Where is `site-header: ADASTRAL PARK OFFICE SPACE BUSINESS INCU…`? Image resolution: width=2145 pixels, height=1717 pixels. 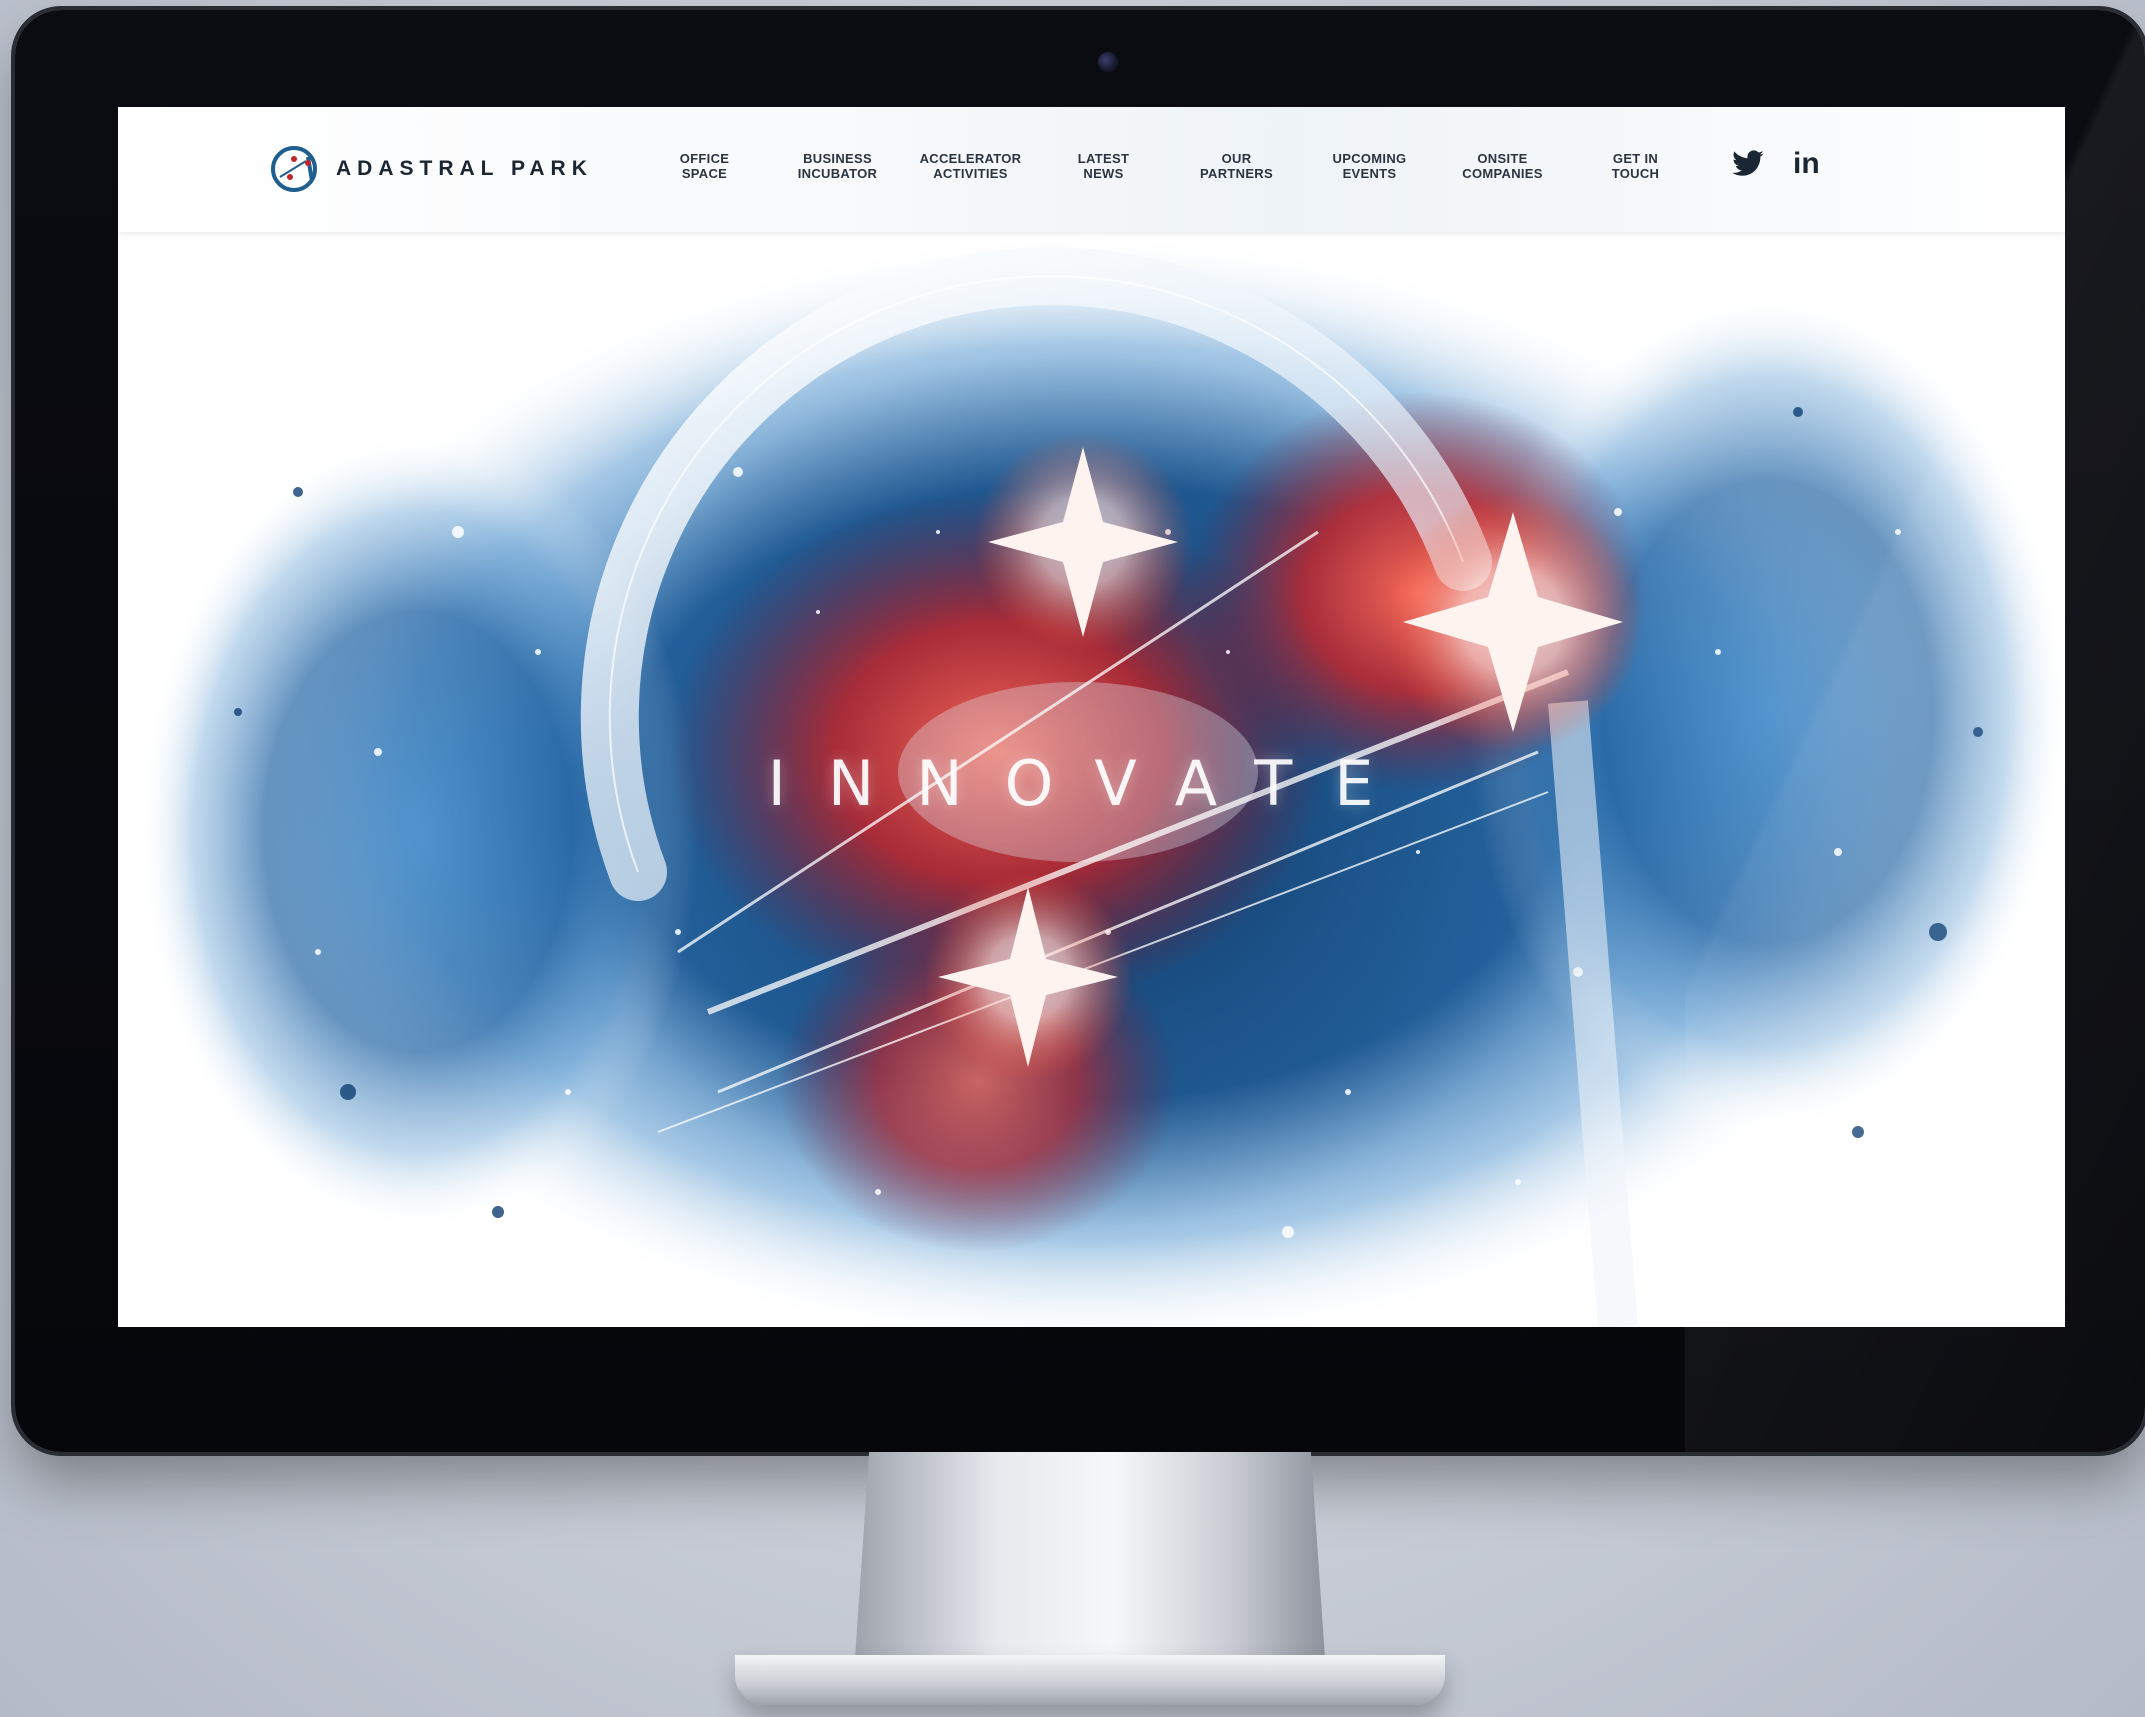
site-header: ADASTRAL PARK OFFICE SPACE BUSINESS INCU… is located at coordinates (1091, 169).